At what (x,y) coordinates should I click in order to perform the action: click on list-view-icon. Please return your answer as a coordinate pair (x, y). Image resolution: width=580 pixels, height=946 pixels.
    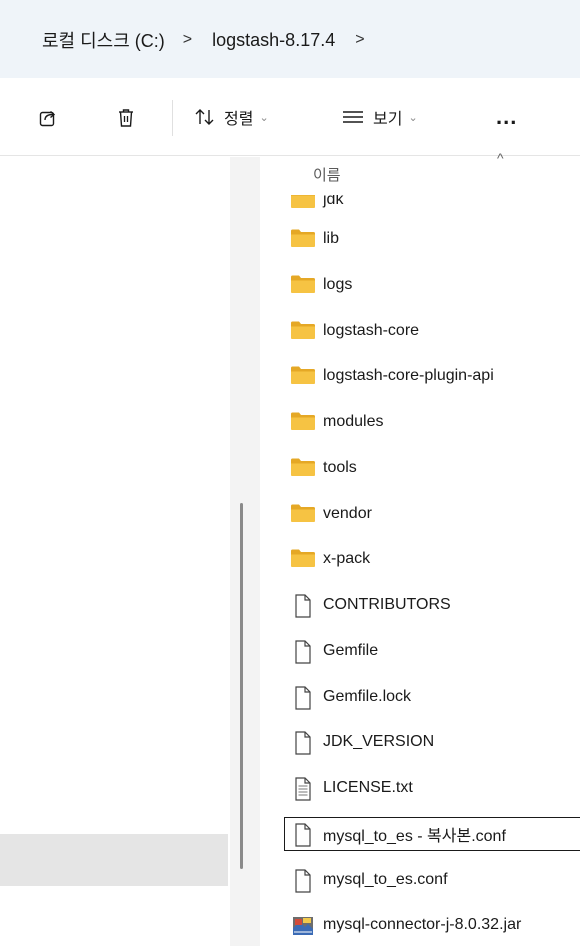
    Looking at the image, I should click on (353, 117).